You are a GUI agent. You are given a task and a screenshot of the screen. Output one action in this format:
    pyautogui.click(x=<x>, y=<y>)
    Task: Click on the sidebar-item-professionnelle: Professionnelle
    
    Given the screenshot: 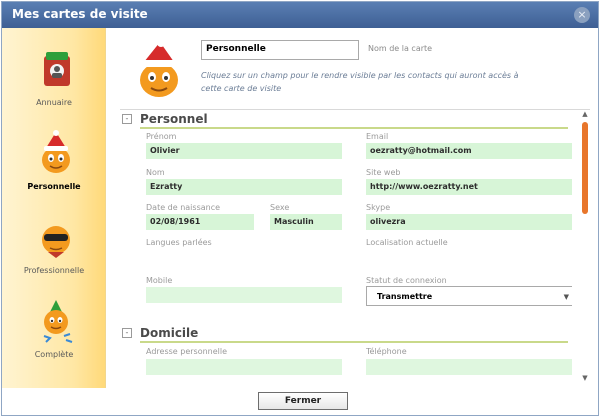 What is the action you would take?
    pyautogui.click(x=54, y=254)
    